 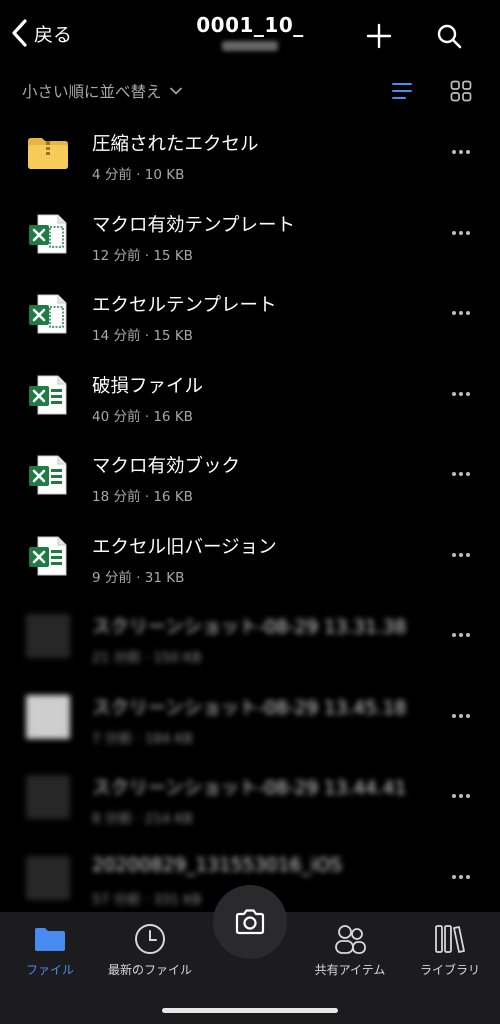 I want to click on clock-icon, so click(x=150, y=939).